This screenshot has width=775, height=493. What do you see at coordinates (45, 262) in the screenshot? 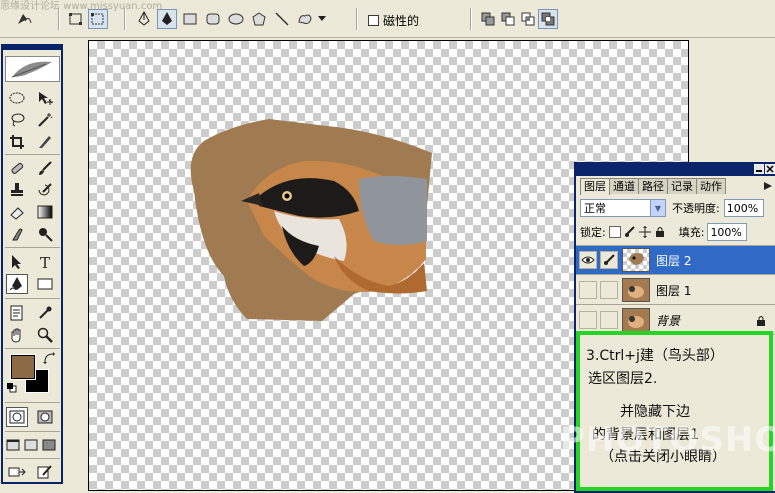
I see `type-tool: T` at bounding box center [45, 262].